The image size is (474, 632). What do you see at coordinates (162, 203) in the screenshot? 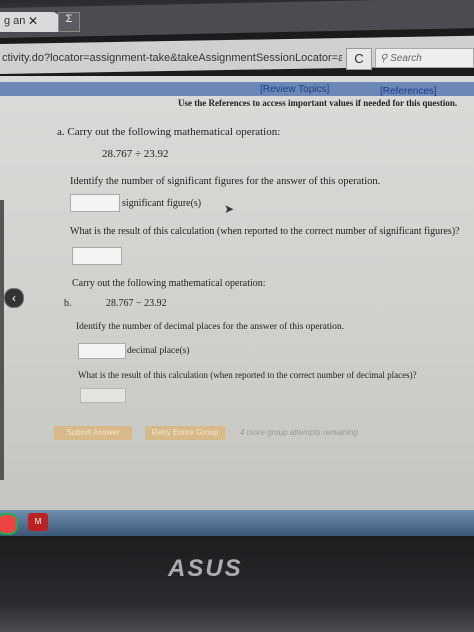
I see `sig-figs-unit: significant figure(s)` at bounding box center [162, 203].